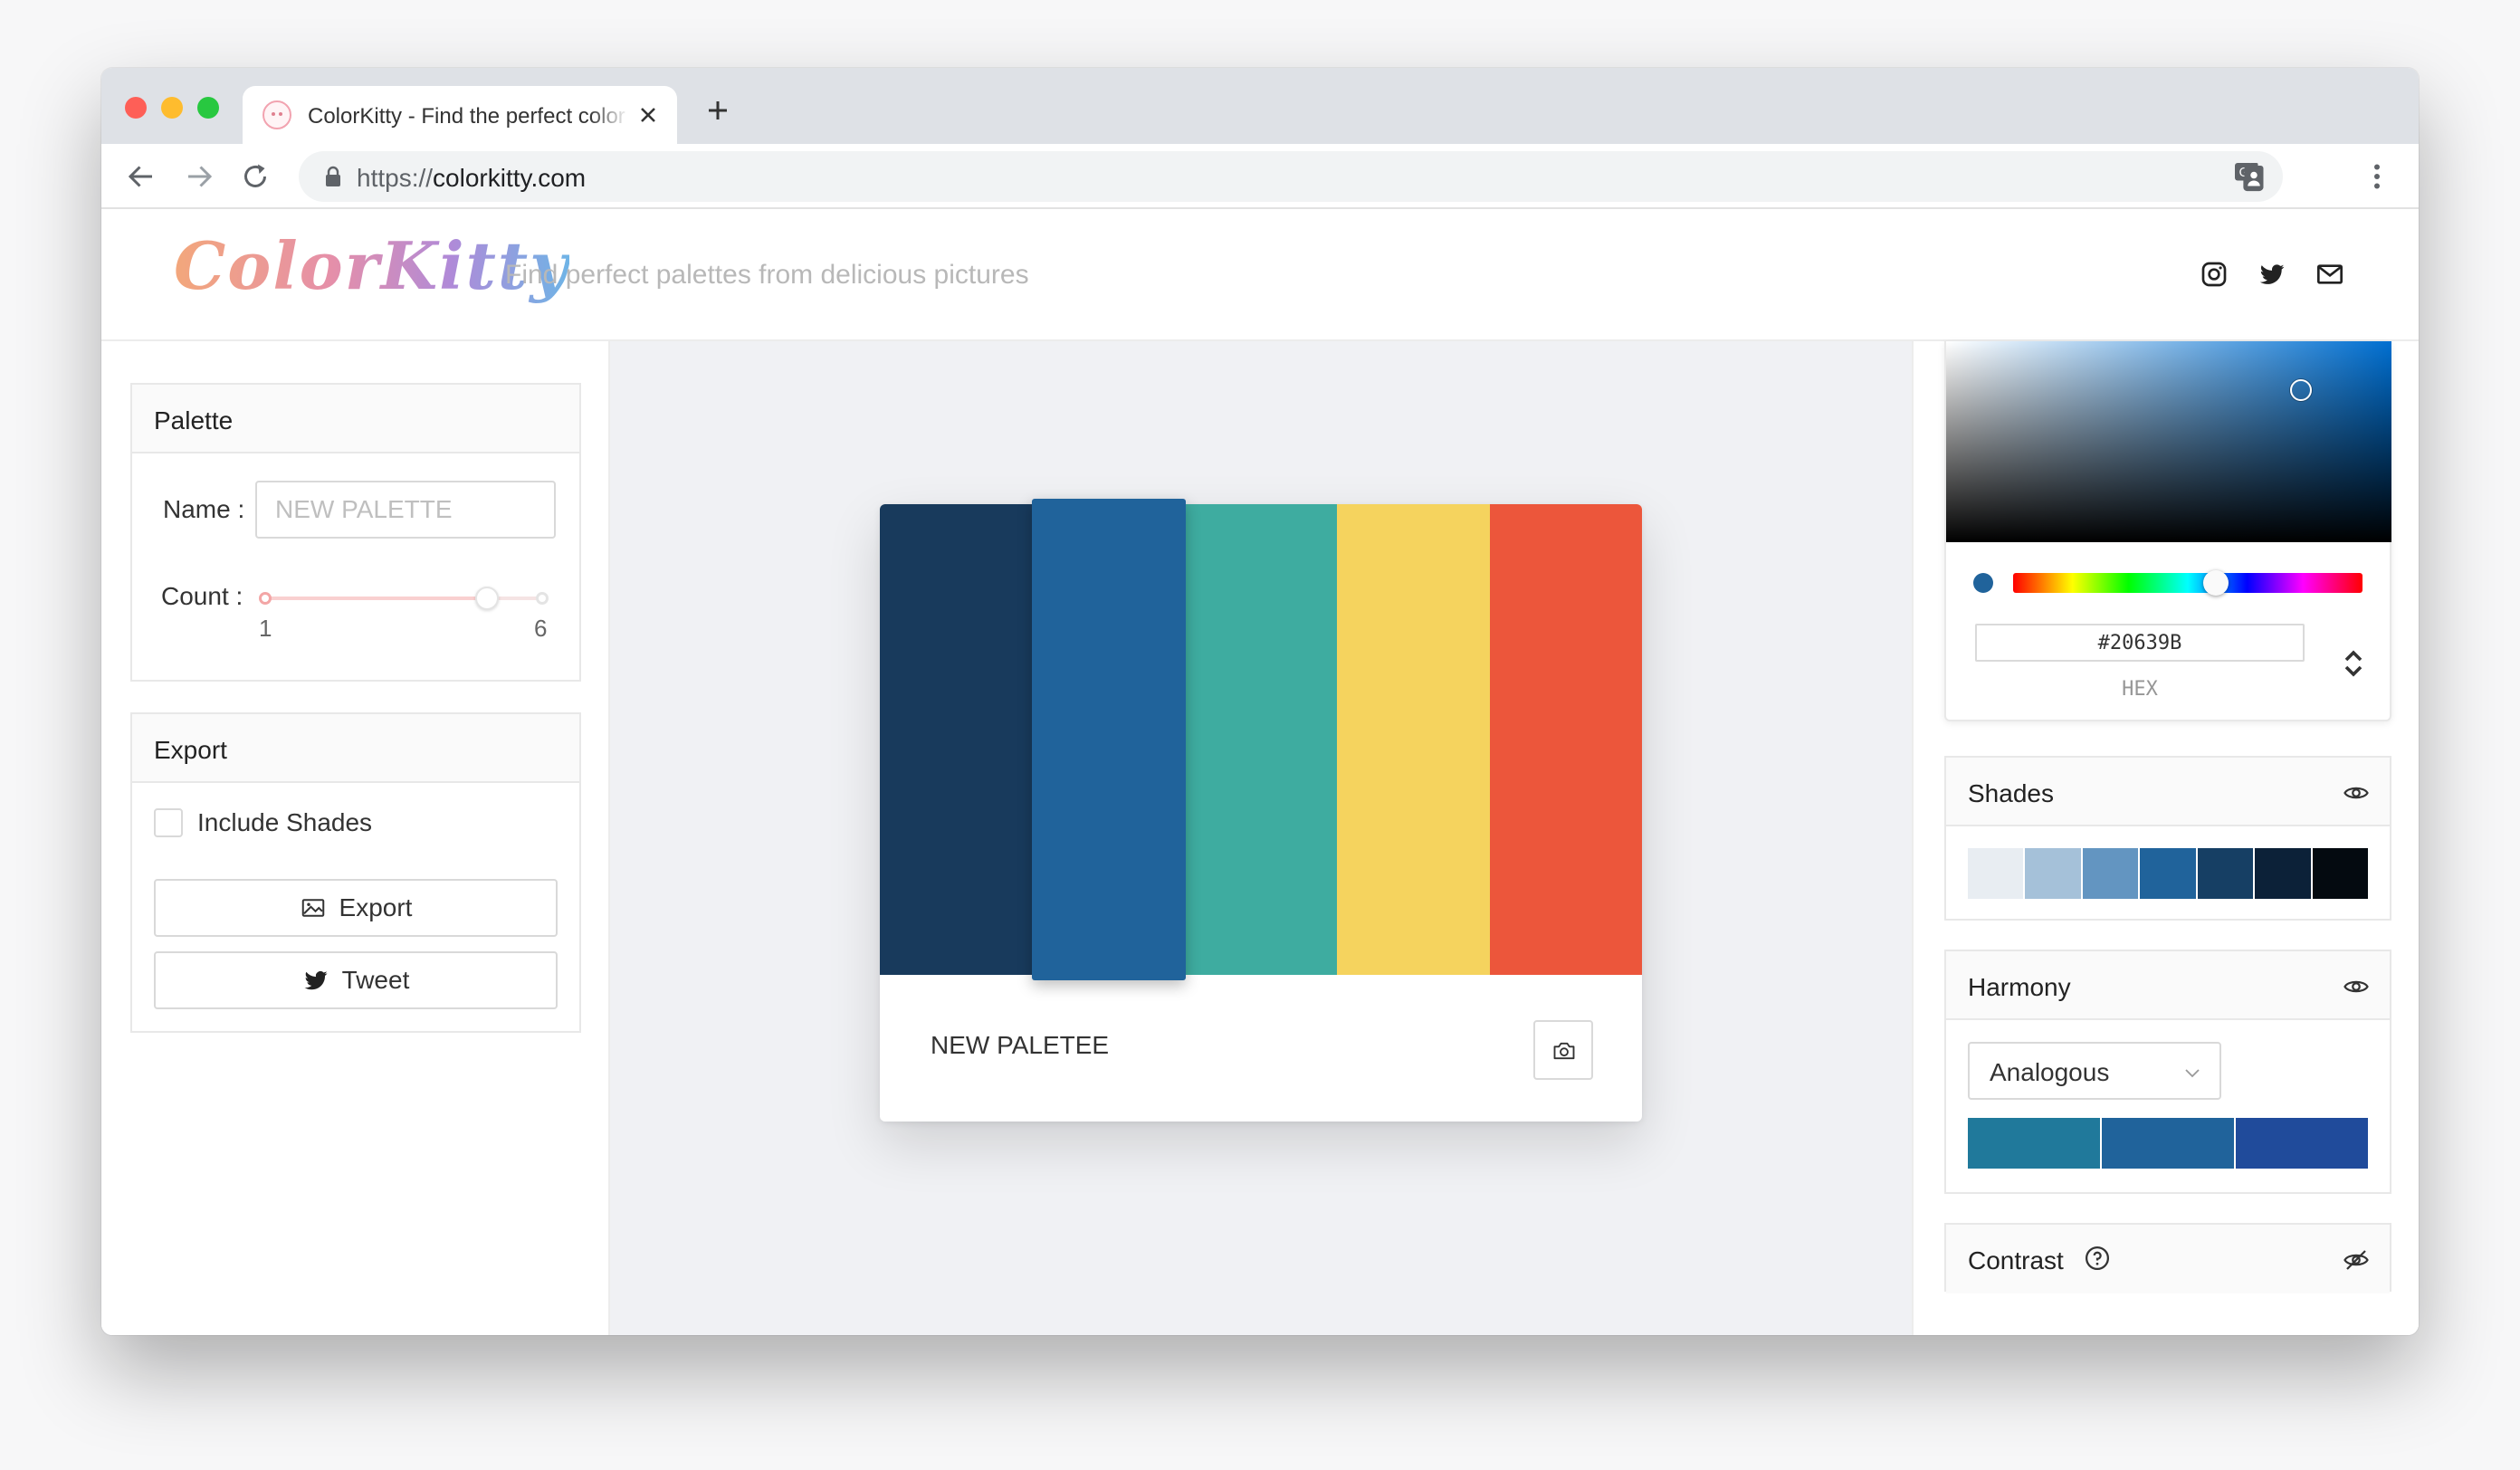 This screenshot has height=1470, width=2520. What do you see at coordinates (2272, 274) in the screenshot?
I see `twitter-icon` at bounding box center [2272, 274].